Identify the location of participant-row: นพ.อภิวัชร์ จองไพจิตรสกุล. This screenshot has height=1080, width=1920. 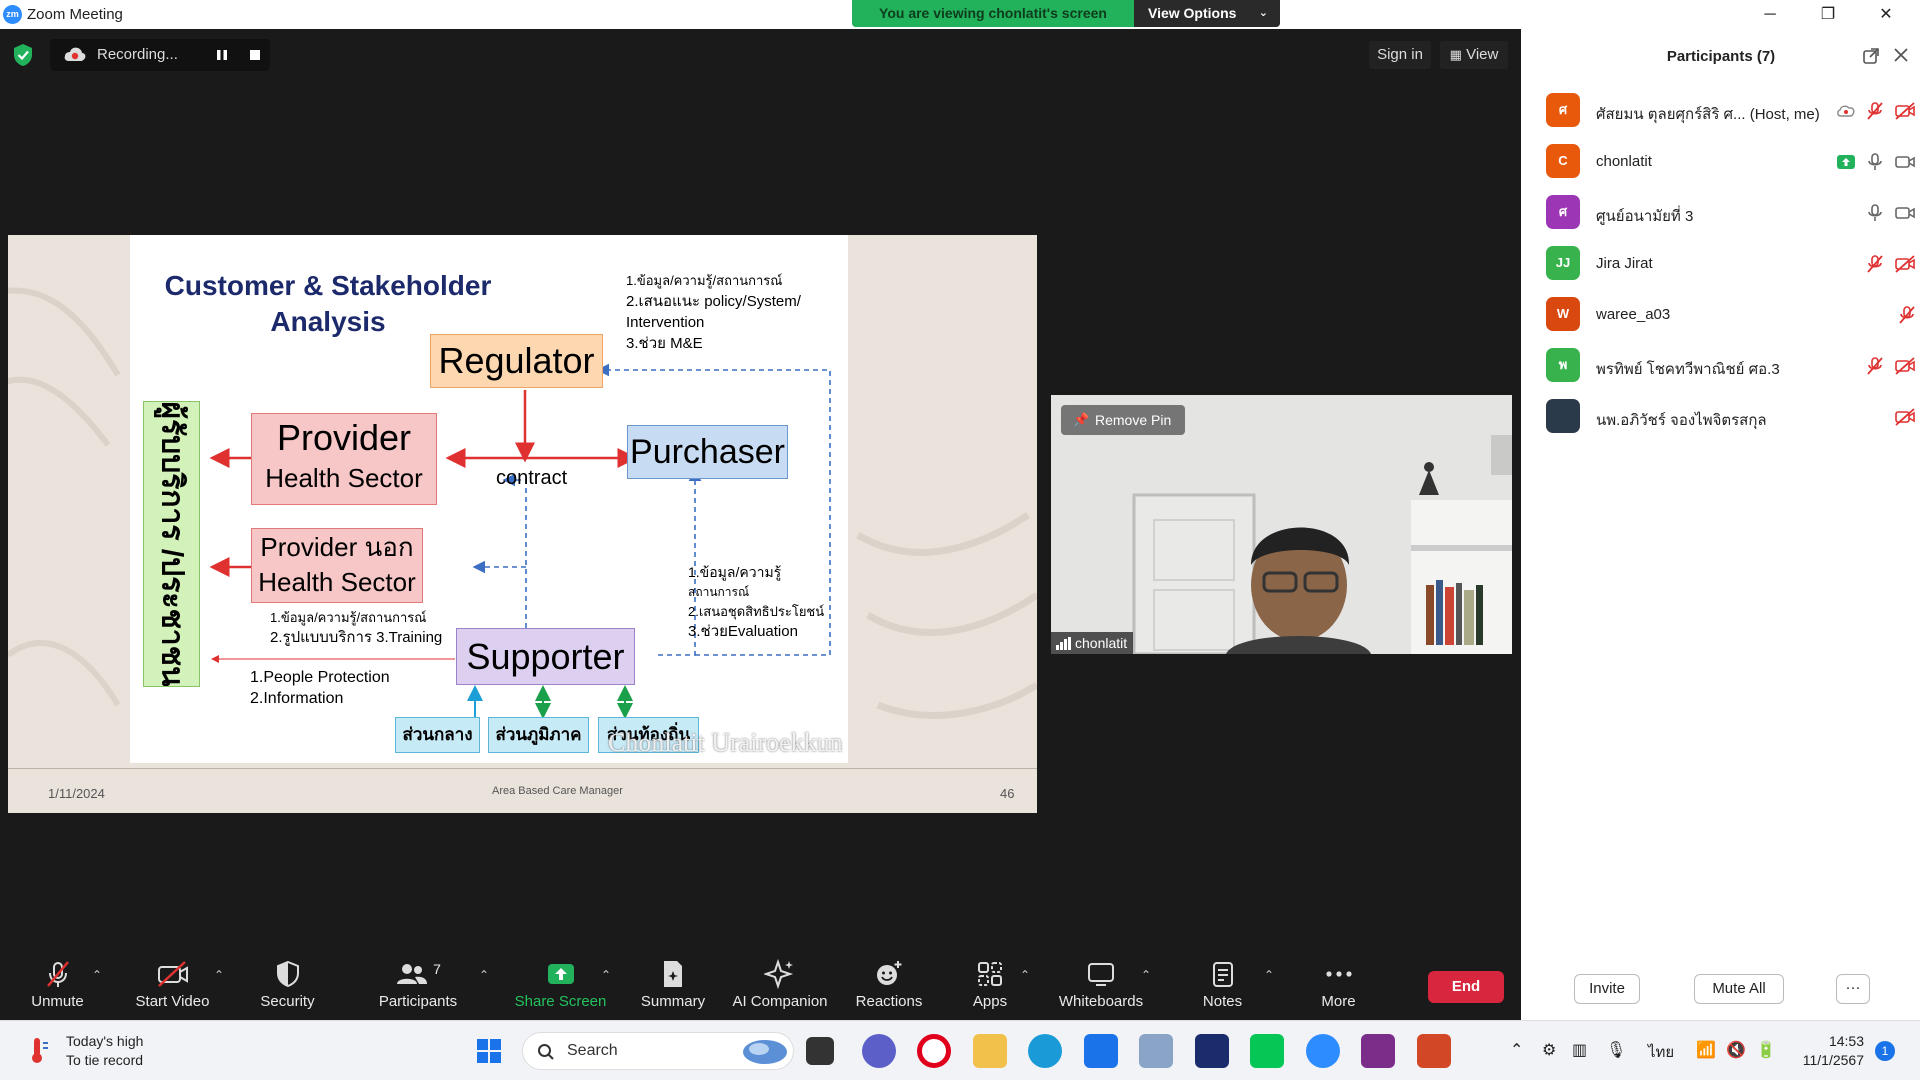
(1731, 417).